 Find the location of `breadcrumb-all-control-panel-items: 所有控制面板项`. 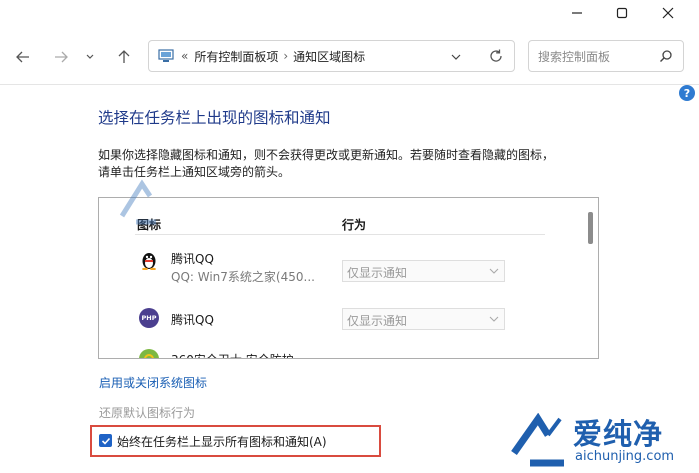

breadcrumb-all-control-panel-items: 所有控制面板项 is located at coordinates (236, 56).